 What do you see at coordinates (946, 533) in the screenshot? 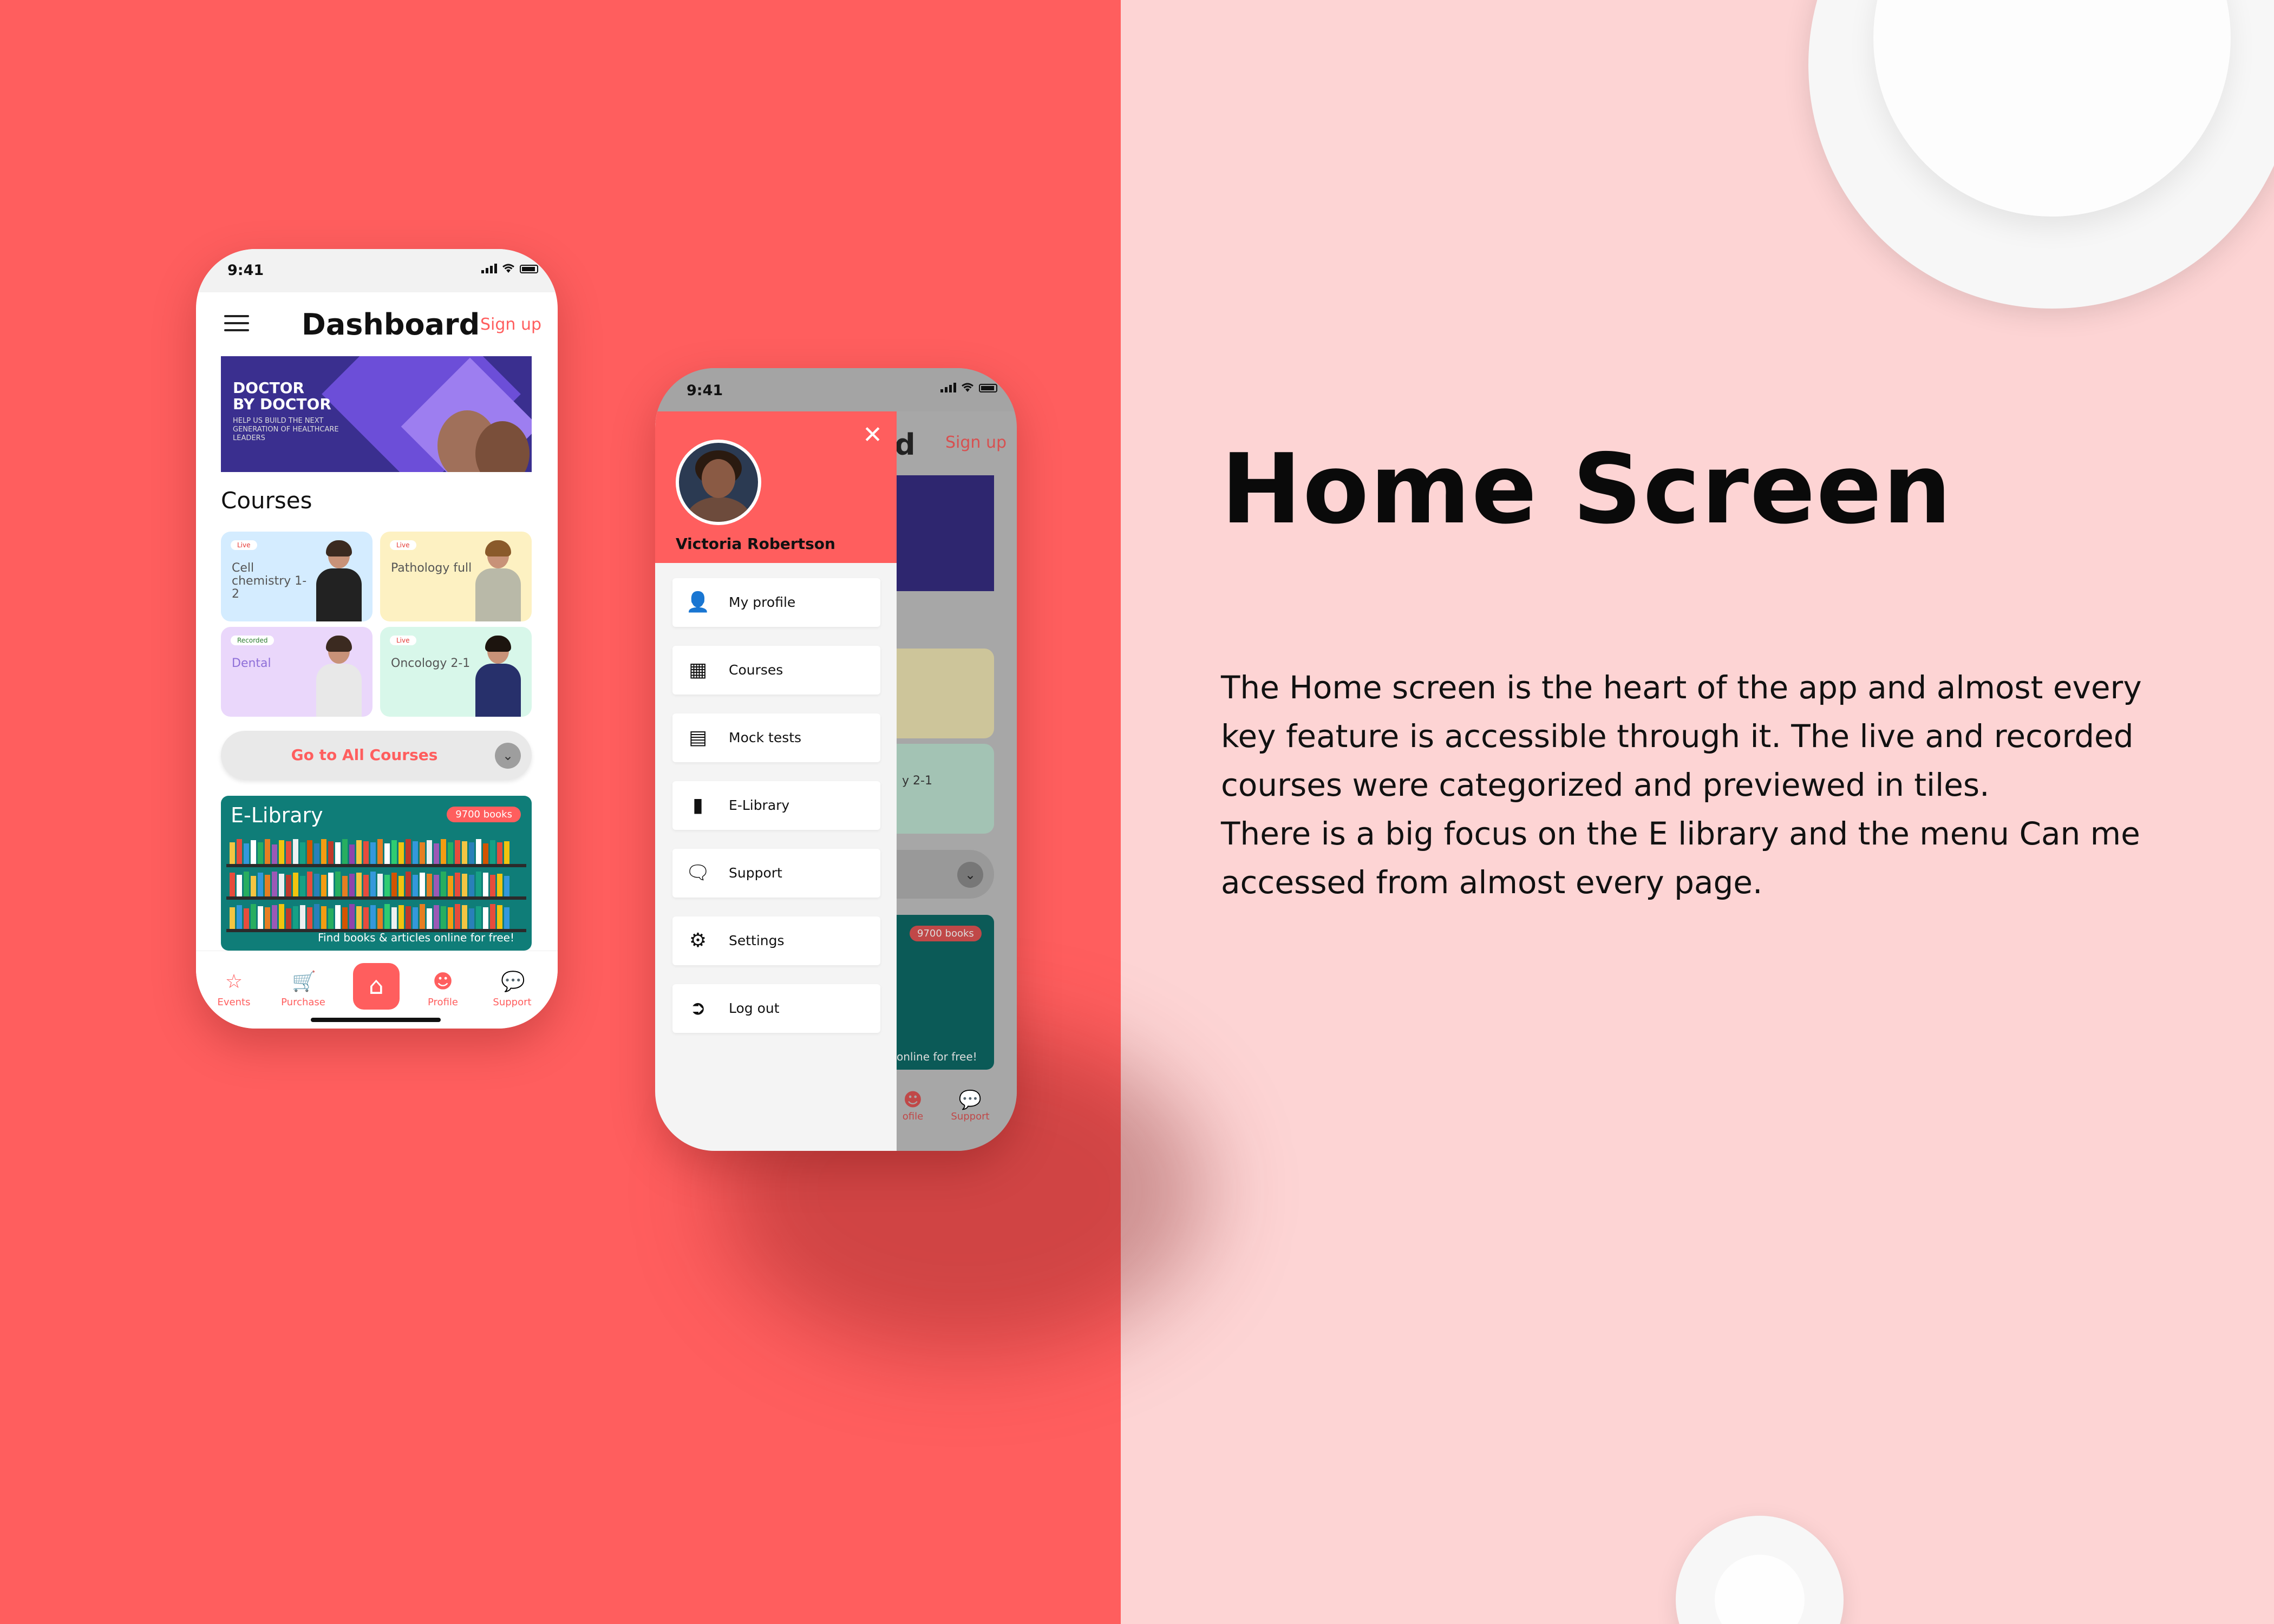
I see `dimmed-banner` at bounding box center [946, 533].